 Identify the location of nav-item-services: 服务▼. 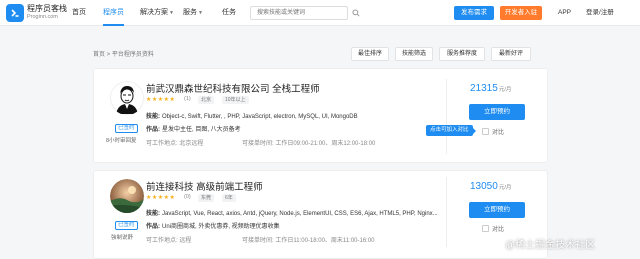
(193, 13).